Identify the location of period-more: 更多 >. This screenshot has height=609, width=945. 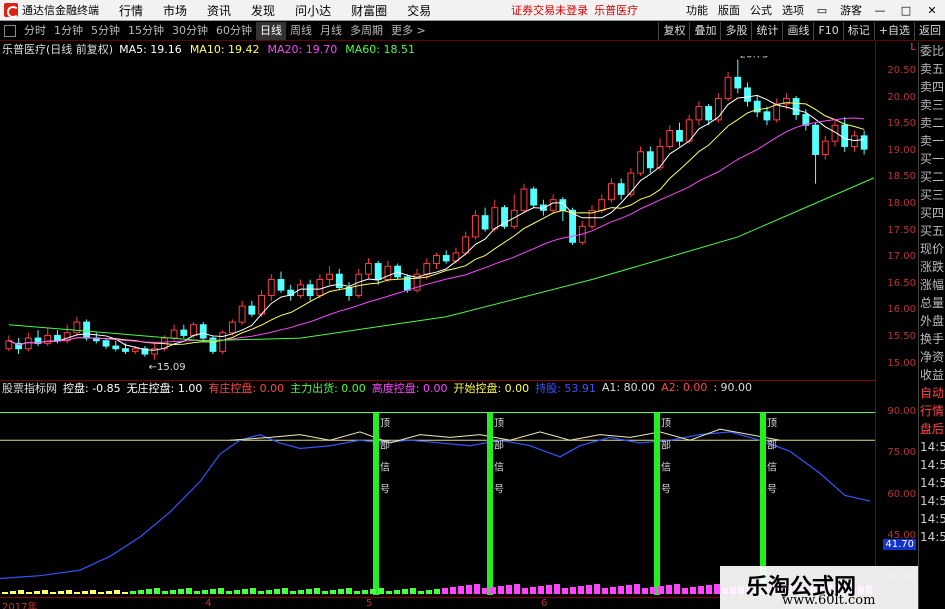
(408, 31).